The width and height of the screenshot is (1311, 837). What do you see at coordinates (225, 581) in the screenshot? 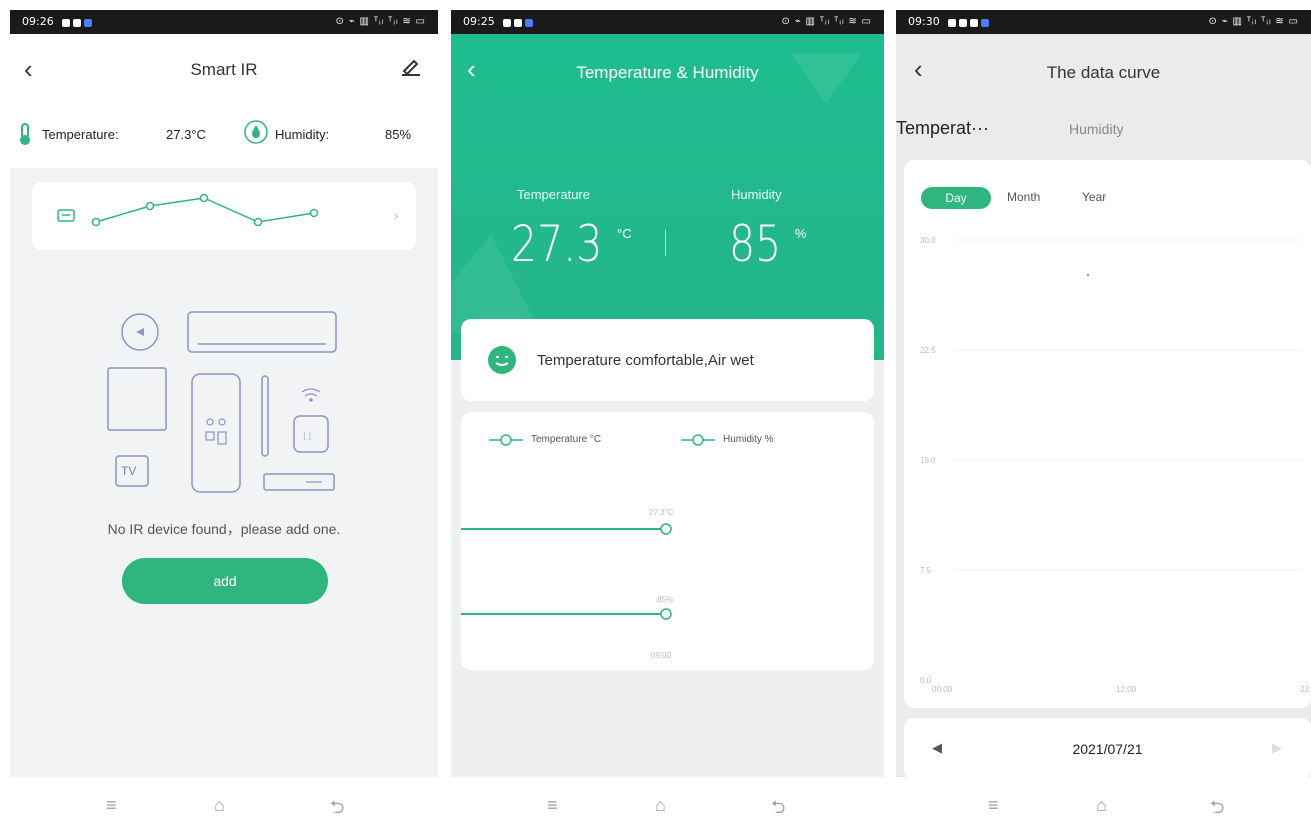
I see `add-button: add` at bounding box center [225, 581].